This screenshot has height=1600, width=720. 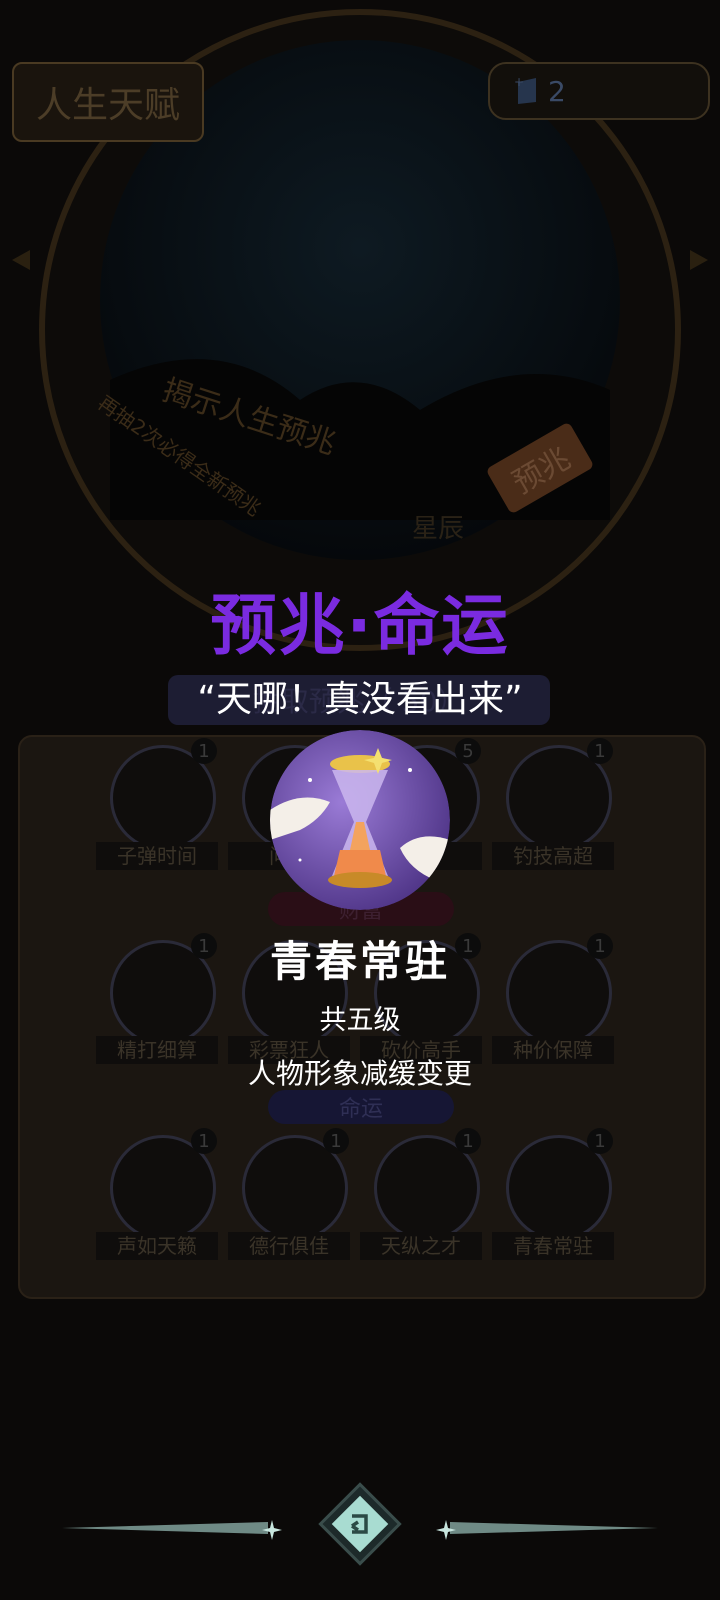 I want to click on slot-label: 德行俱佳, so click(x=289, y=1246).